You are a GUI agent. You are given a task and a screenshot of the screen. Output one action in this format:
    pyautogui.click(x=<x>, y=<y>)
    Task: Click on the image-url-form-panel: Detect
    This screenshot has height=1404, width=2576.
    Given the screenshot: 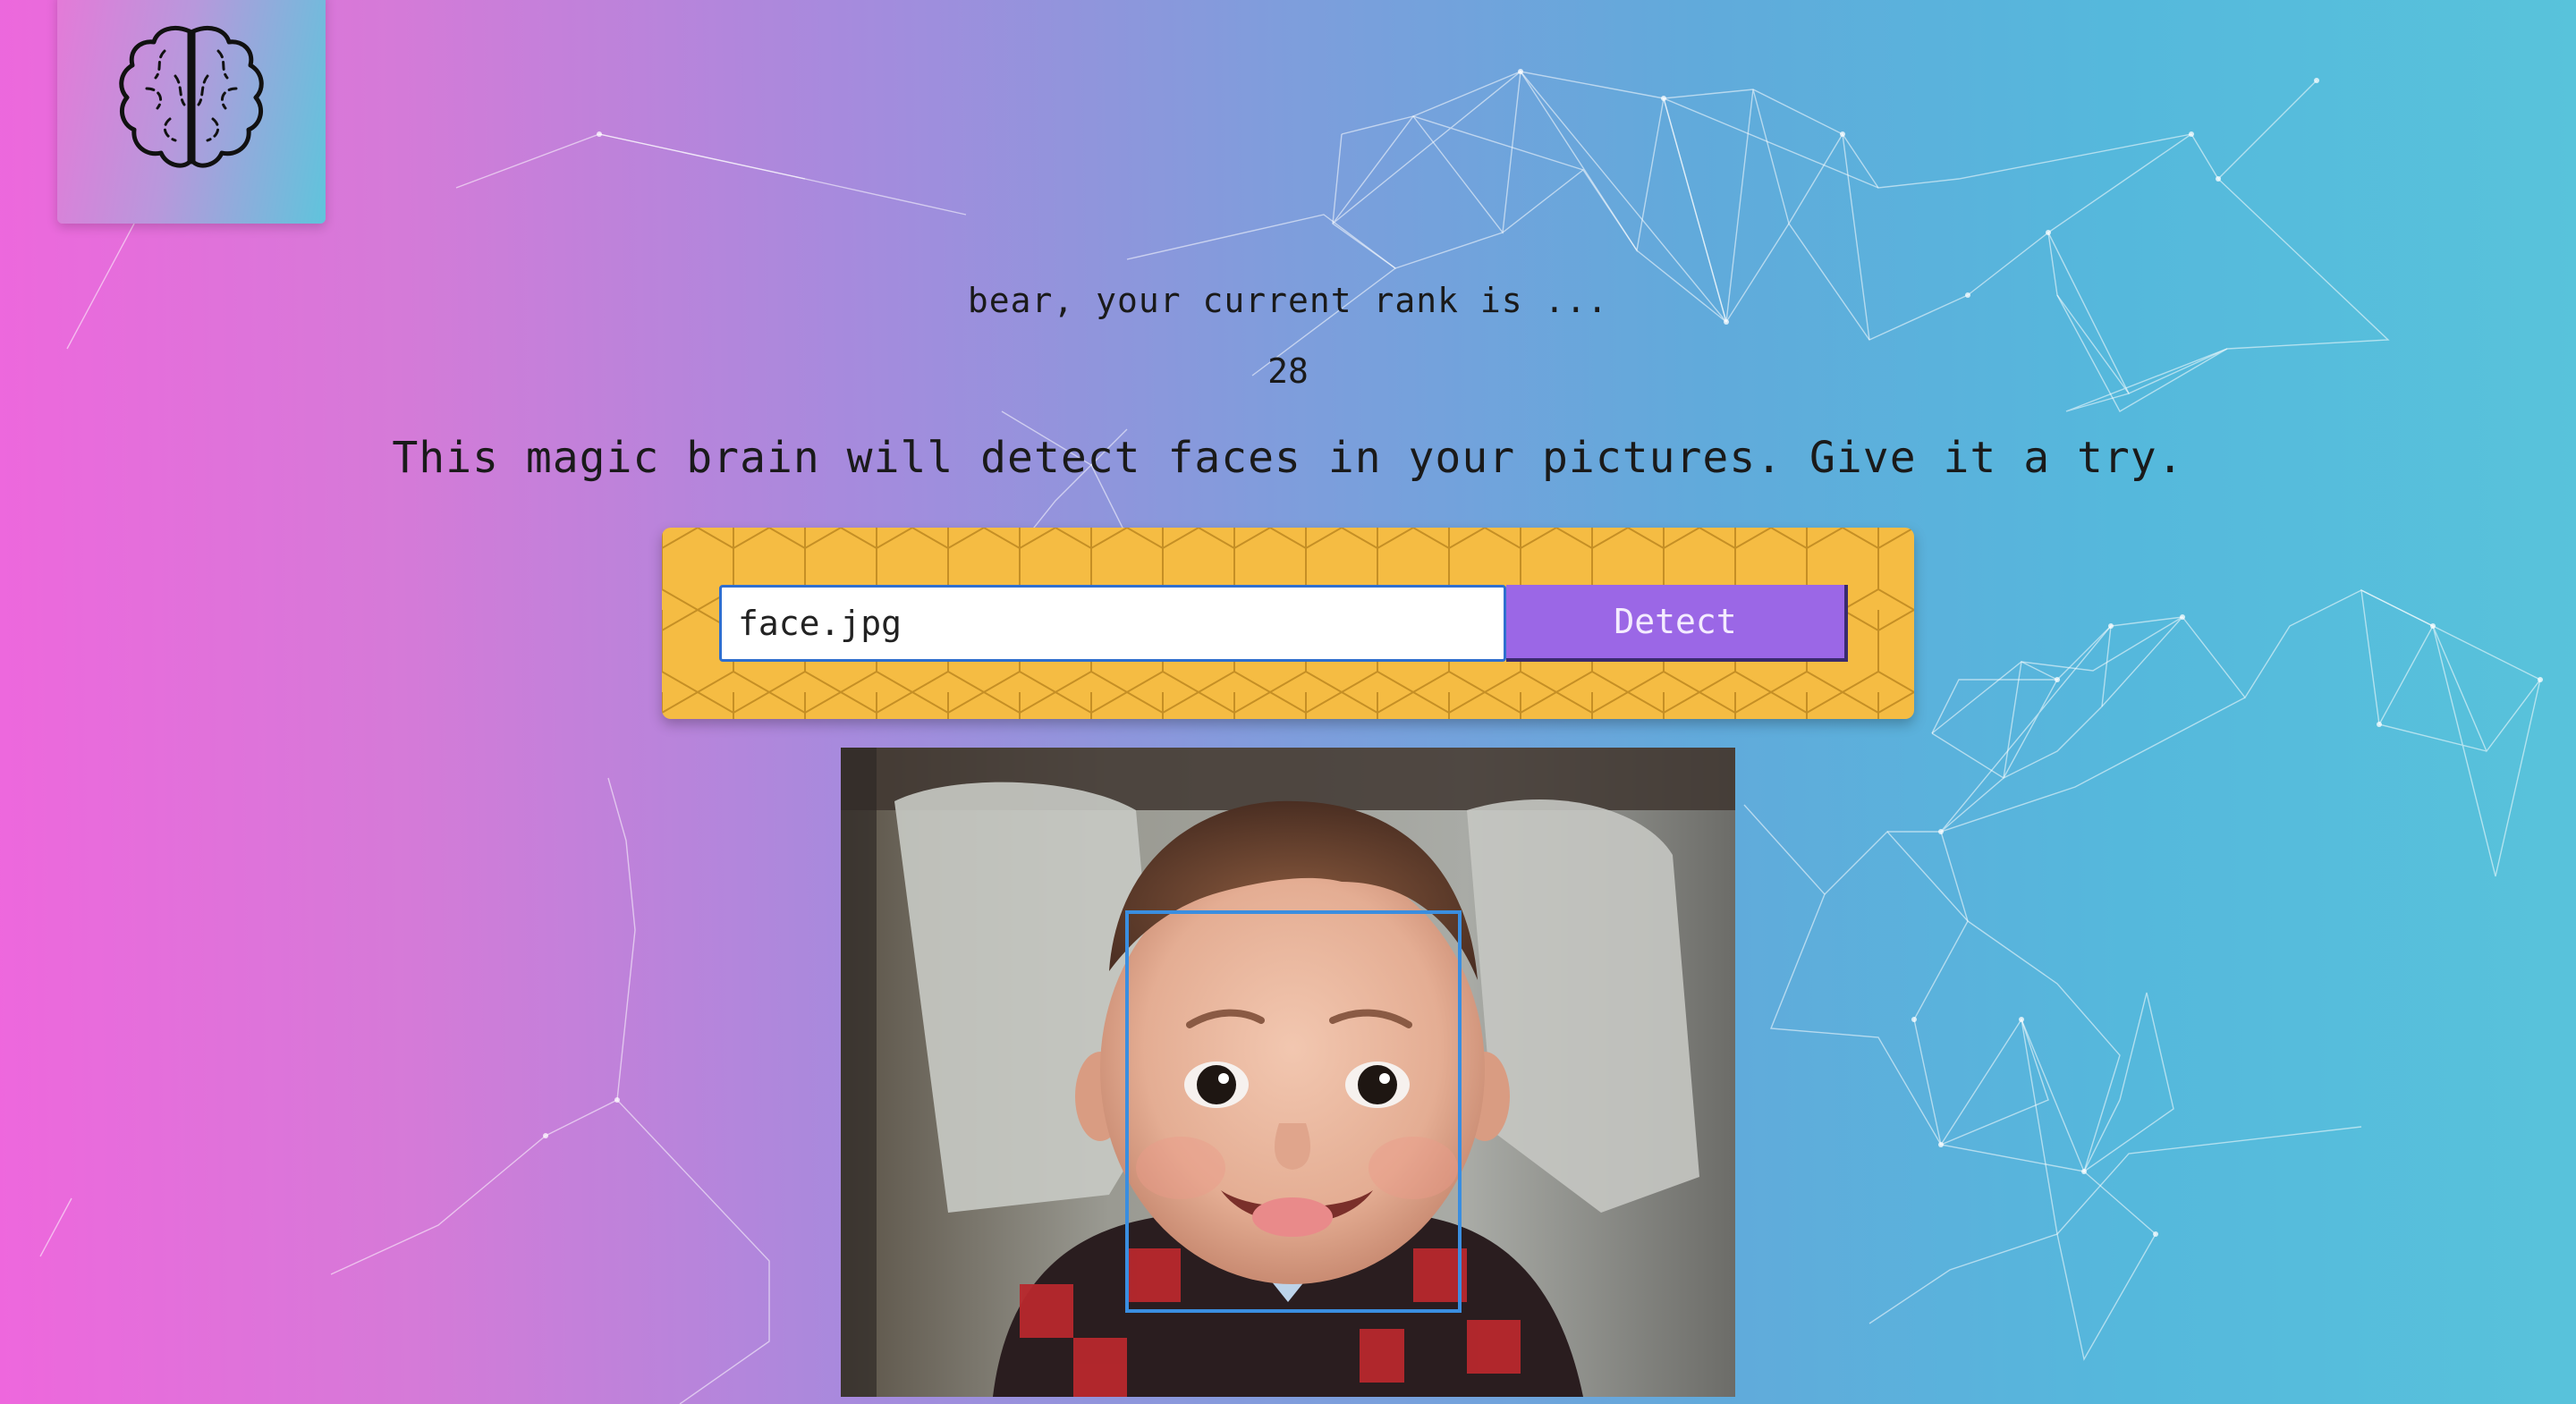 What is the action you would take?
    pyautogui.click(x=1288, y=624)
    